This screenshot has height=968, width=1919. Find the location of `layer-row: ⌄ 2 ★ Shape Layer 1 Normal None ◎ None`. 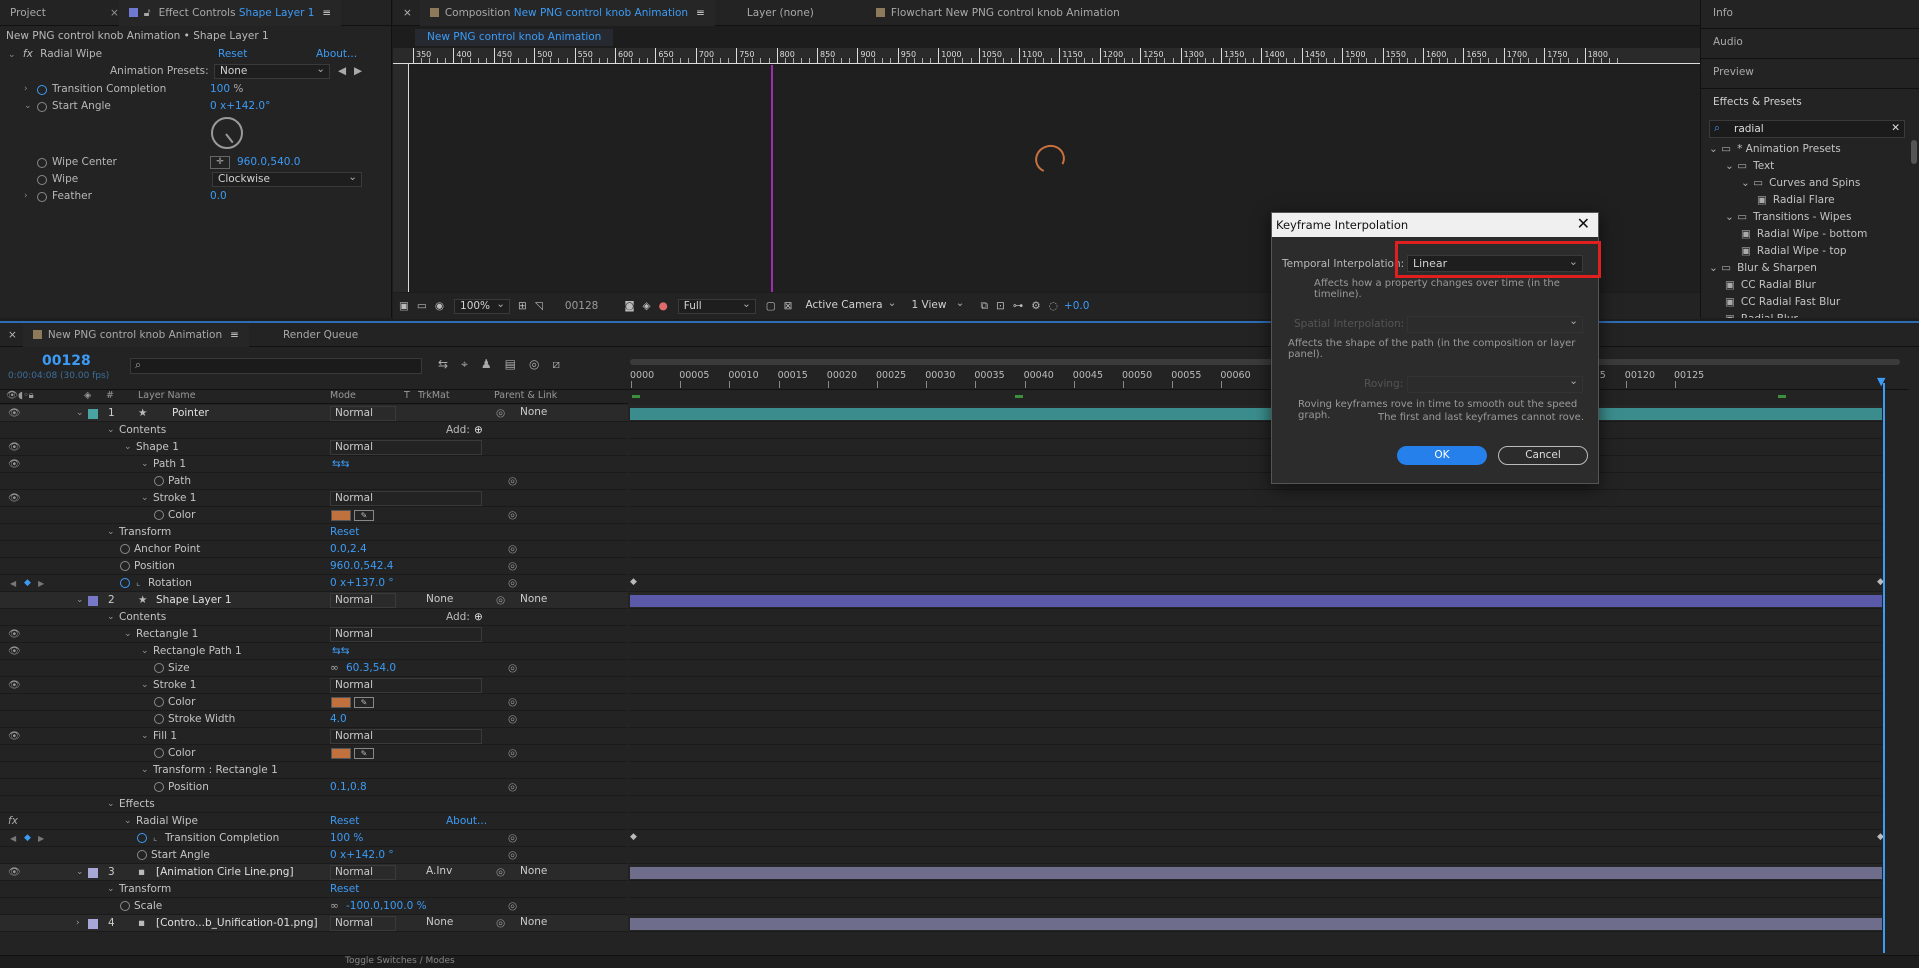

layer-row: ⌄ 2 ★ Shape Layer 1 Normal None ◎ None is located at coordinates (314, 600).